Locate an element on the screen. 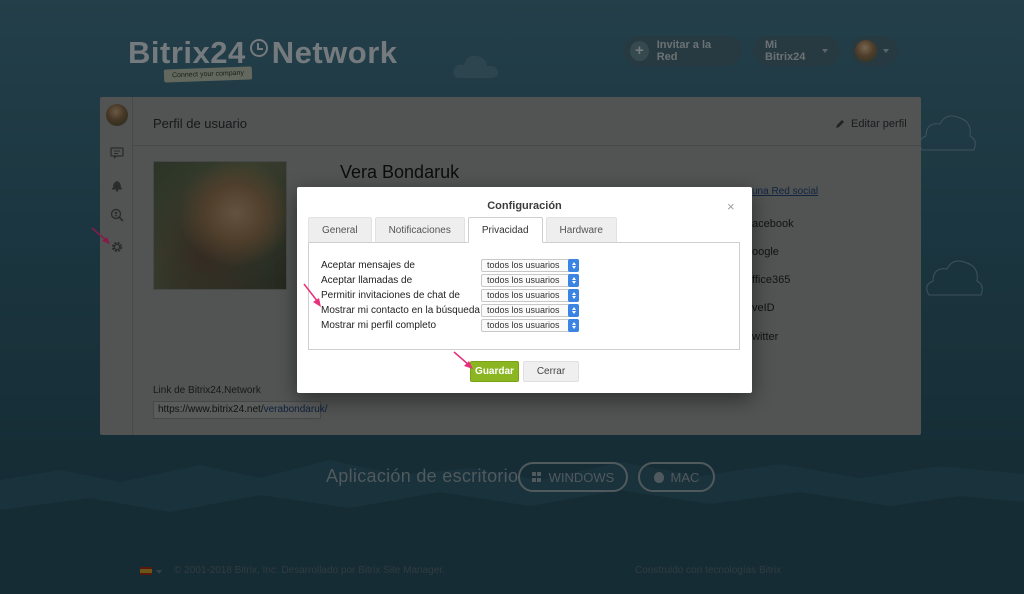 This screenshot has height=594, width=1024. show-full-profile-select: todos los usuarios is located at coordinates (530, 325).